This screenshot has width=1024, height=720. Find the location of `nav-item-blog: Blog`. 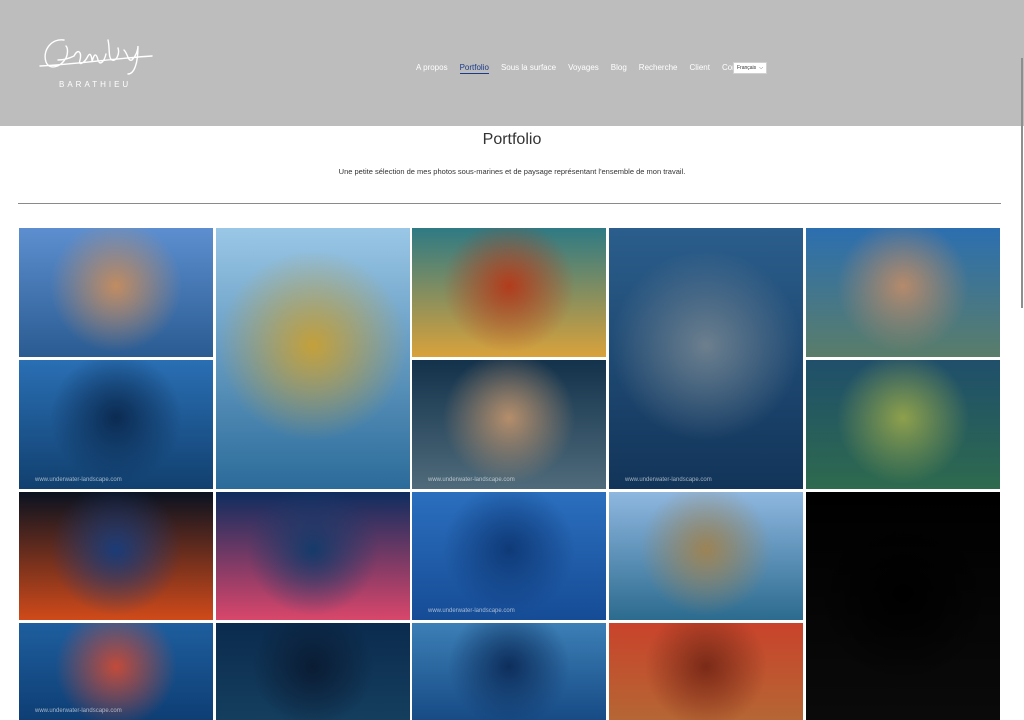

nav-item-blog: Blog is located at coordinates (619, 68).